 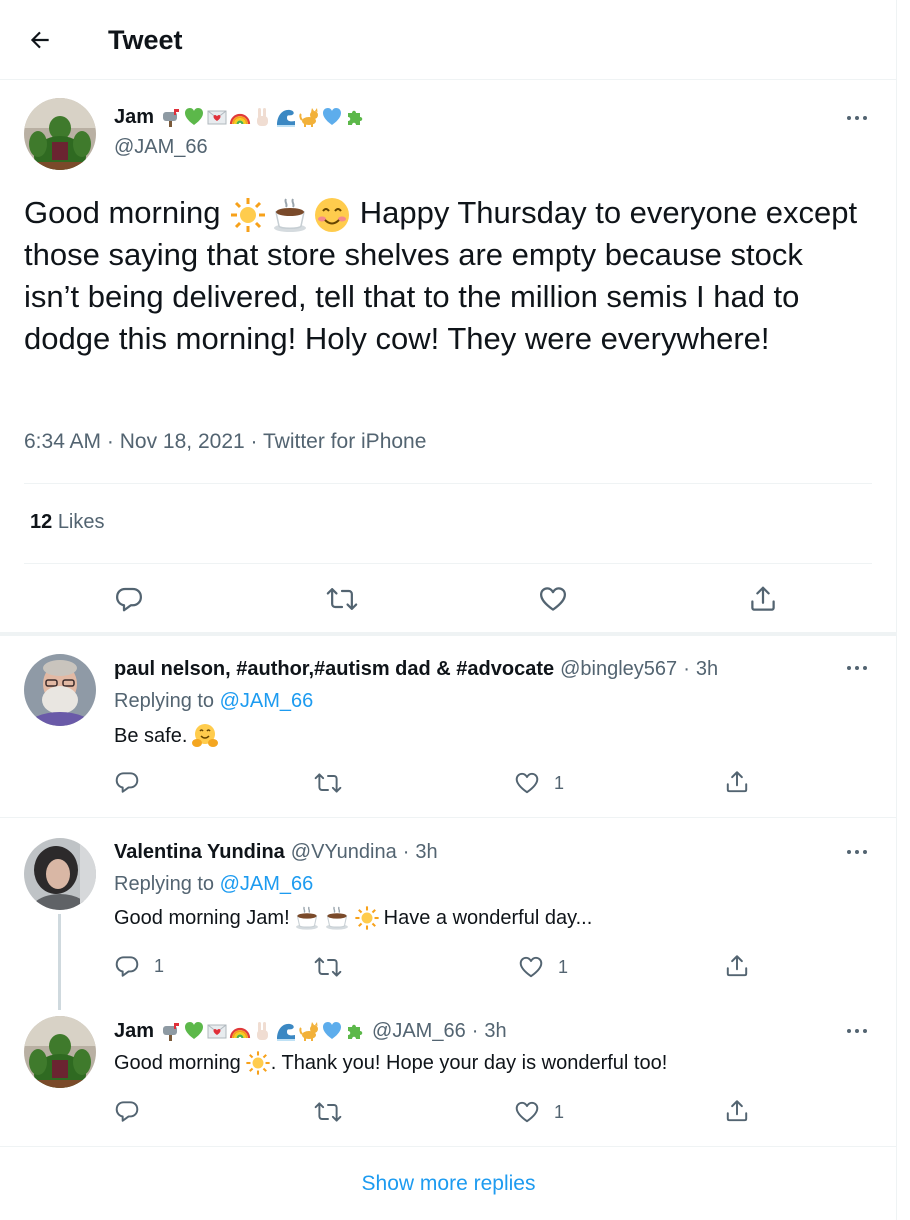 What do you see at coordinates (332, 1030) in the screenshot?
I see `blue-heart-icon` at bounding box center [332, 1030].